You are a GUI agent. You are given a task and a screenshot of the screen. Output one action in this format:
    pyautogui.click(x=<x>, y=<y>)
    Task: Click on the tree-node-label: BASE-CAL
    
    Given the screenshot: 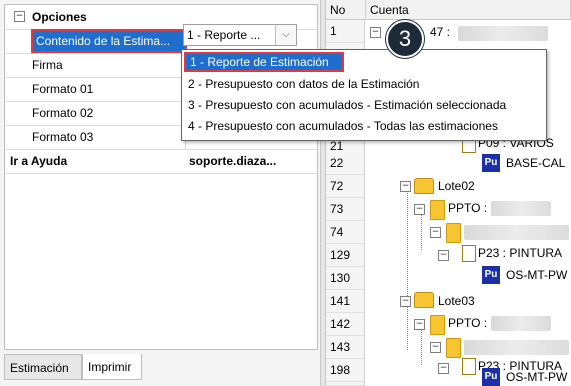 What is the action you would take?
    pyautogui.click(x=535, y=163)
    